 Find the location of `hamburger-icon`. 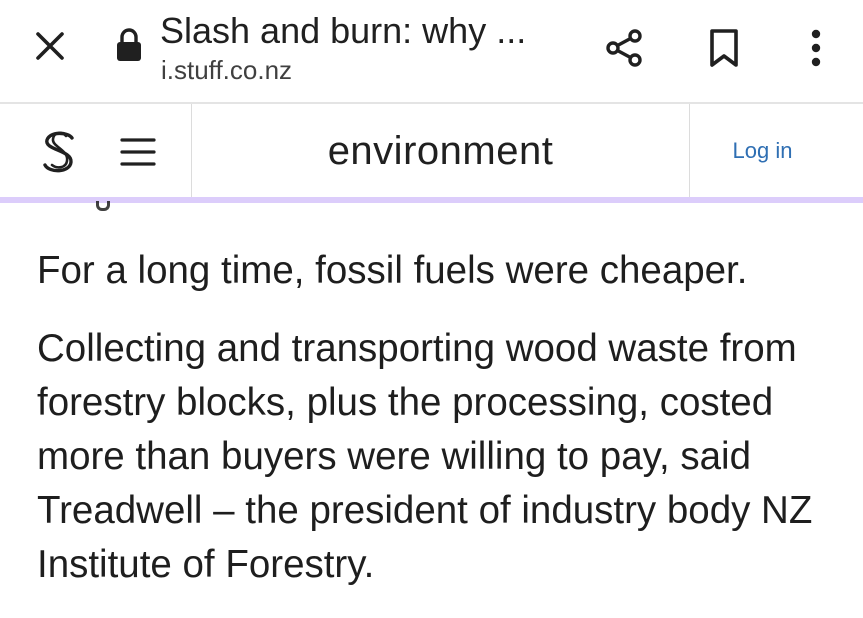

hamburger-icon is located at coordinates (138, 152).